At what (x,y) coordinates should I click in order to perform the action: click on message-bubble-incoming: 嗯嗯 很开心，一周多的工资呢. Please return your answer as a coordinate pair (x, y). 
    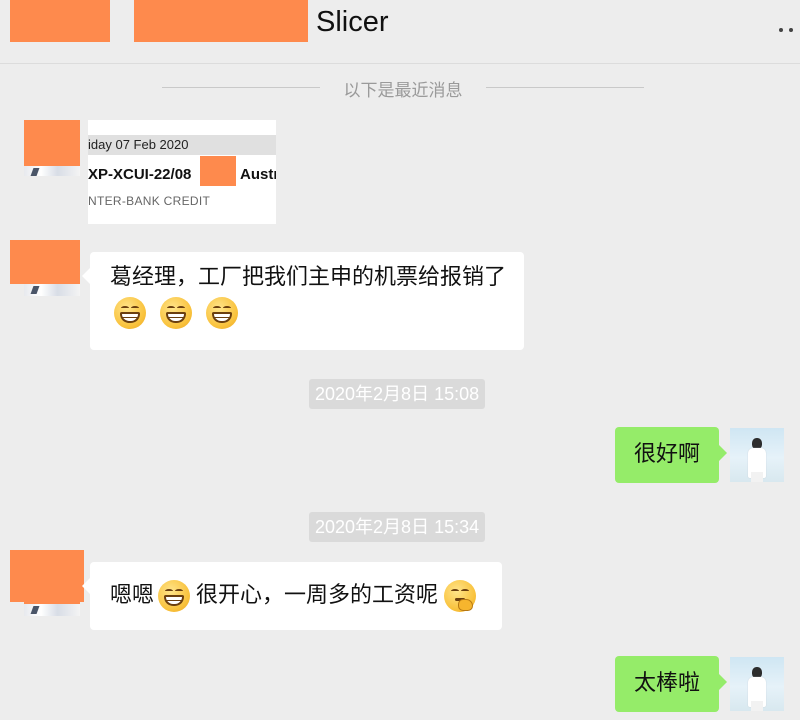
    Looking at the image, I should click on (292, 596).